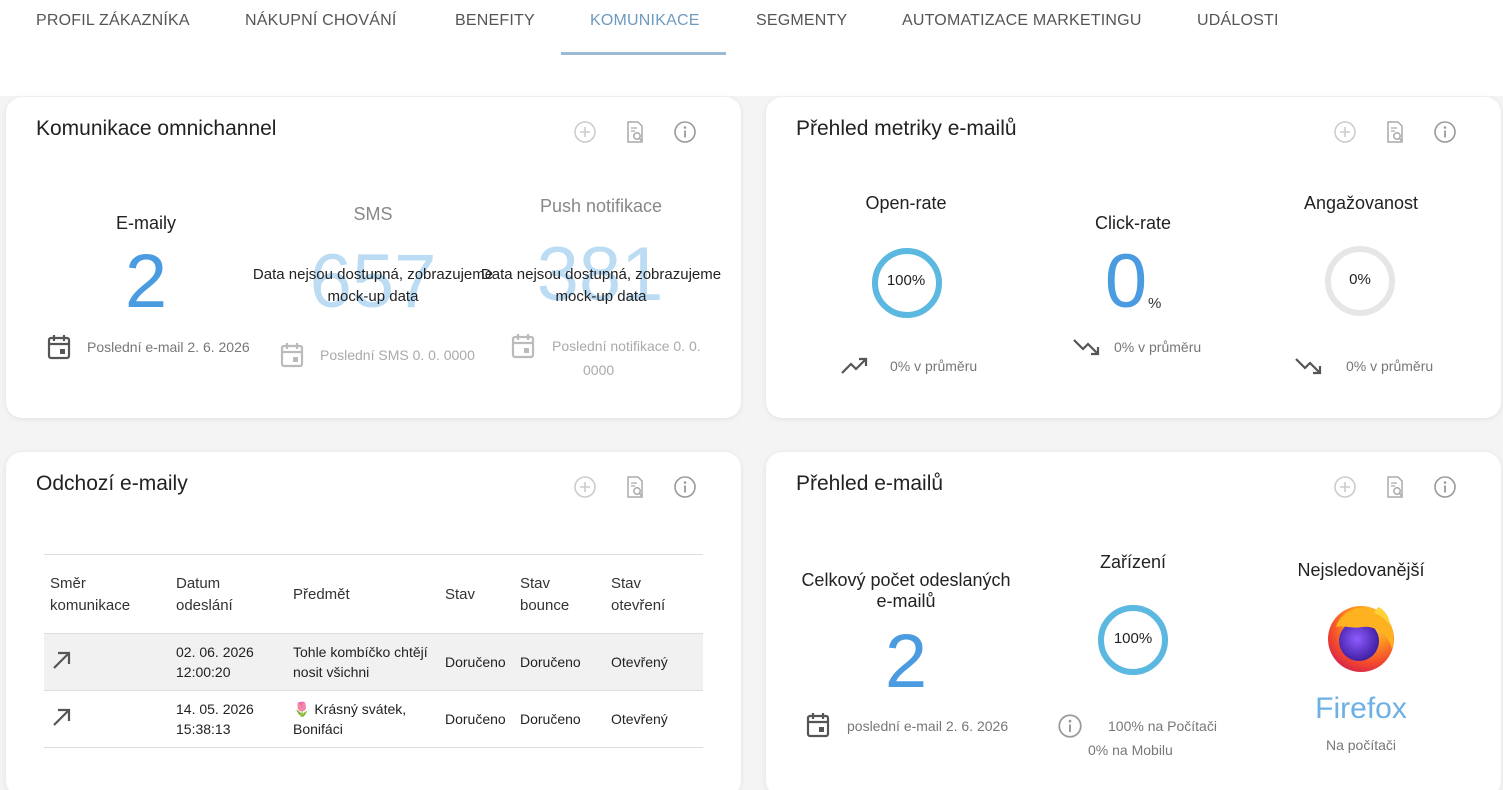 Image resolution: width=1503 pixels, height=790 pixels. Describe the element at coordinates (1360, 279) in the screenshot. I see `engagement-value: 0%` at that location.